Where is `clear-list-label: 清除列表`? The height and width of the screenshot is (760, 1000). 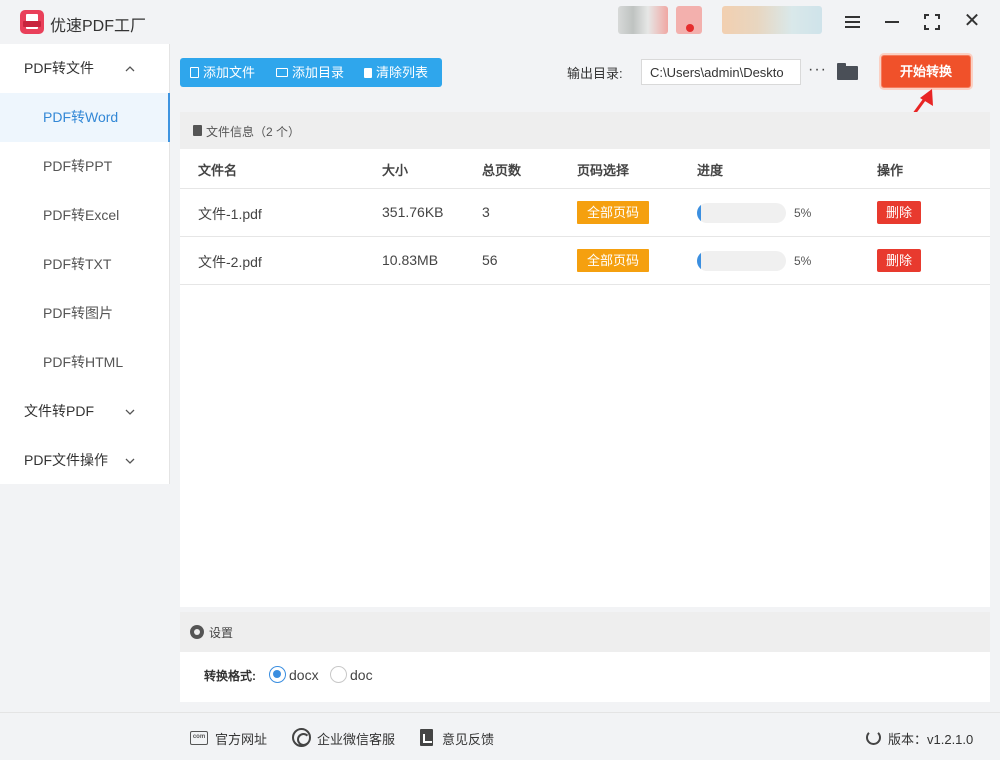
clear-list-label: 清除列表 is located at coordinates (402, 72).